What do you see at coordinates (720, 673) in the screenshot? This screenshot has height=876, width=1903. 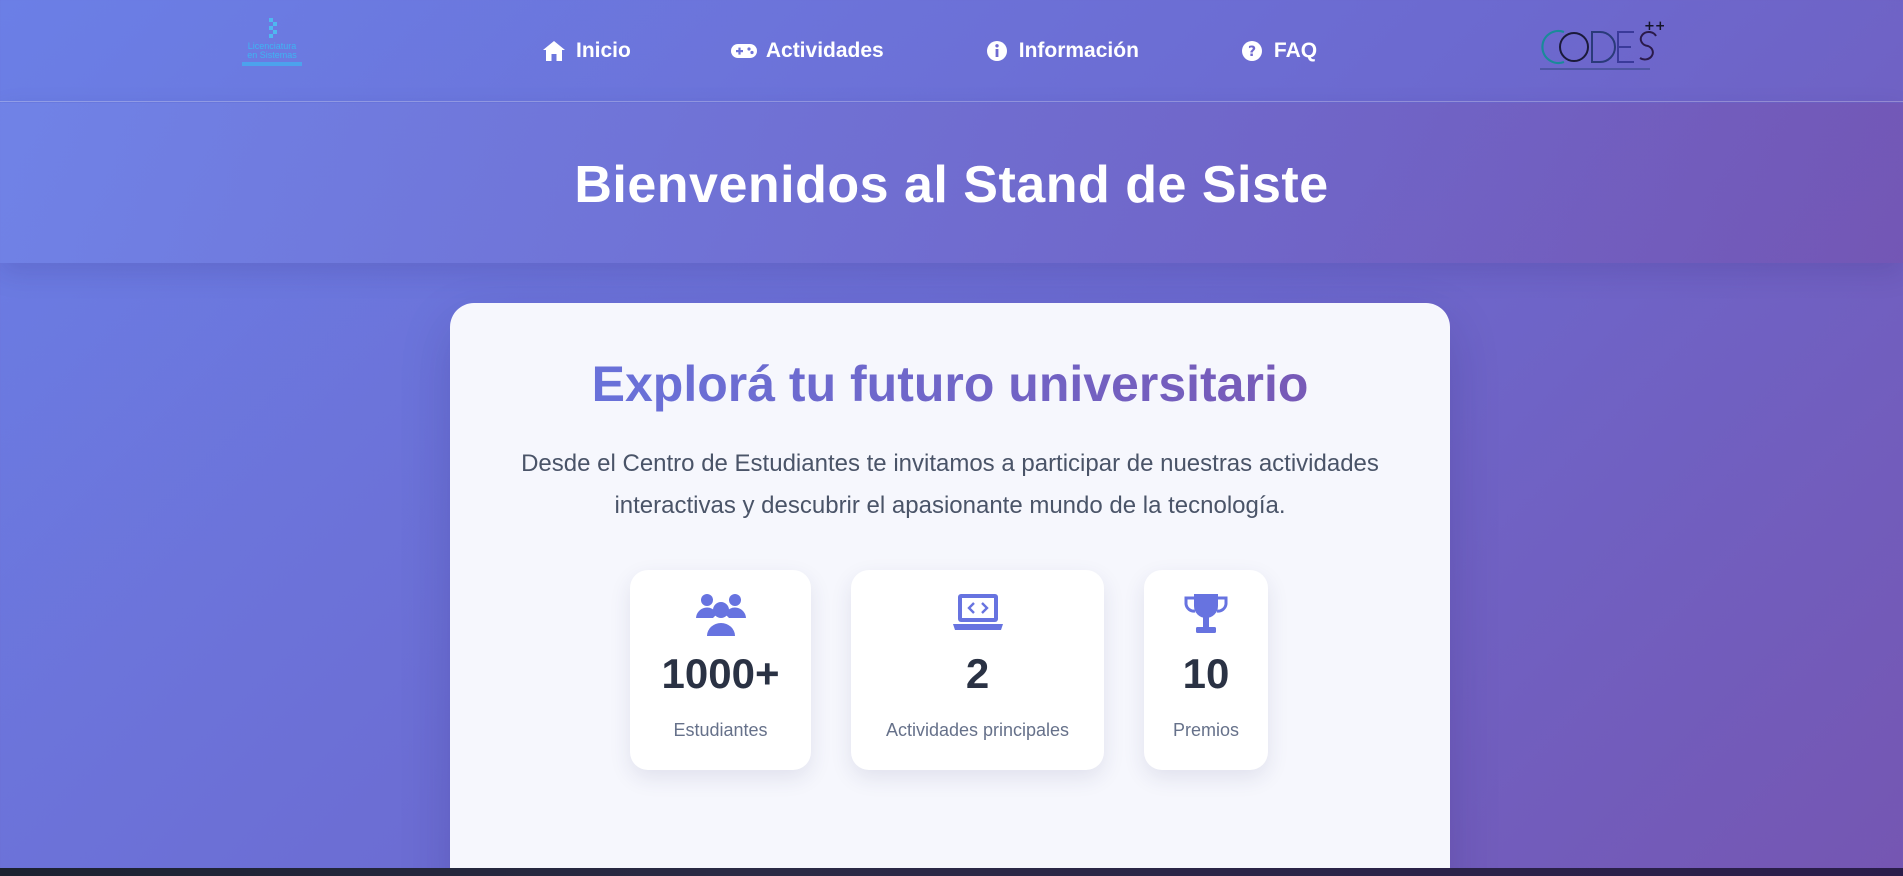 I see `stat-value-students: 1000+` at bounding box center [720, 673].